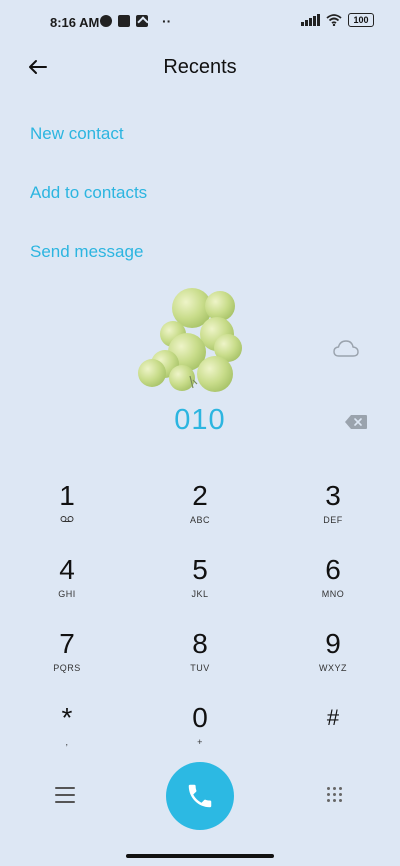 The image size is (400, 866). Describe the element at coordinates (200, 420) in the screenshot. I see `dialed-number: 010` at that location.